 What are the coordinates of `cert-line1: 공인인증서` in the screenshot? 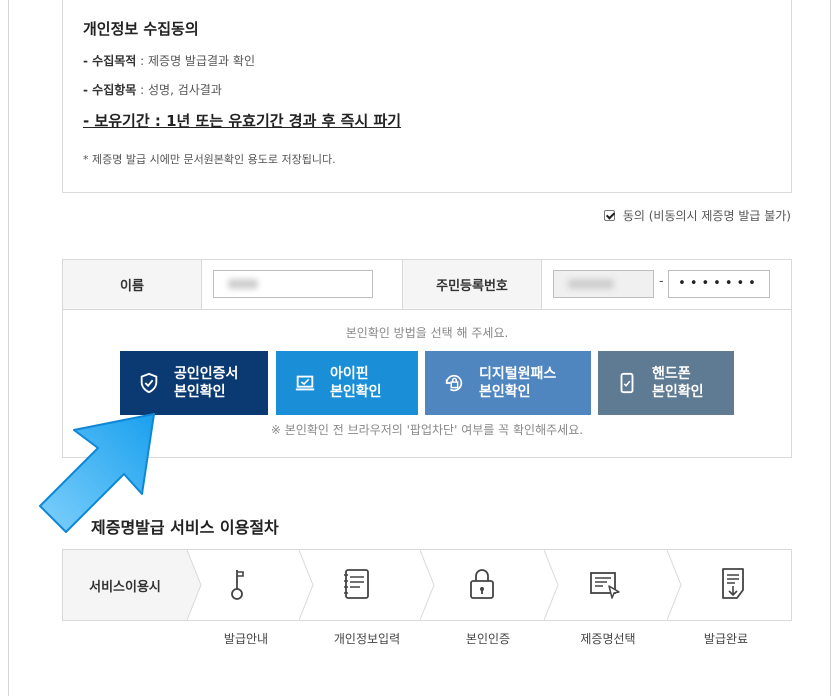 It's located at (206, 374).